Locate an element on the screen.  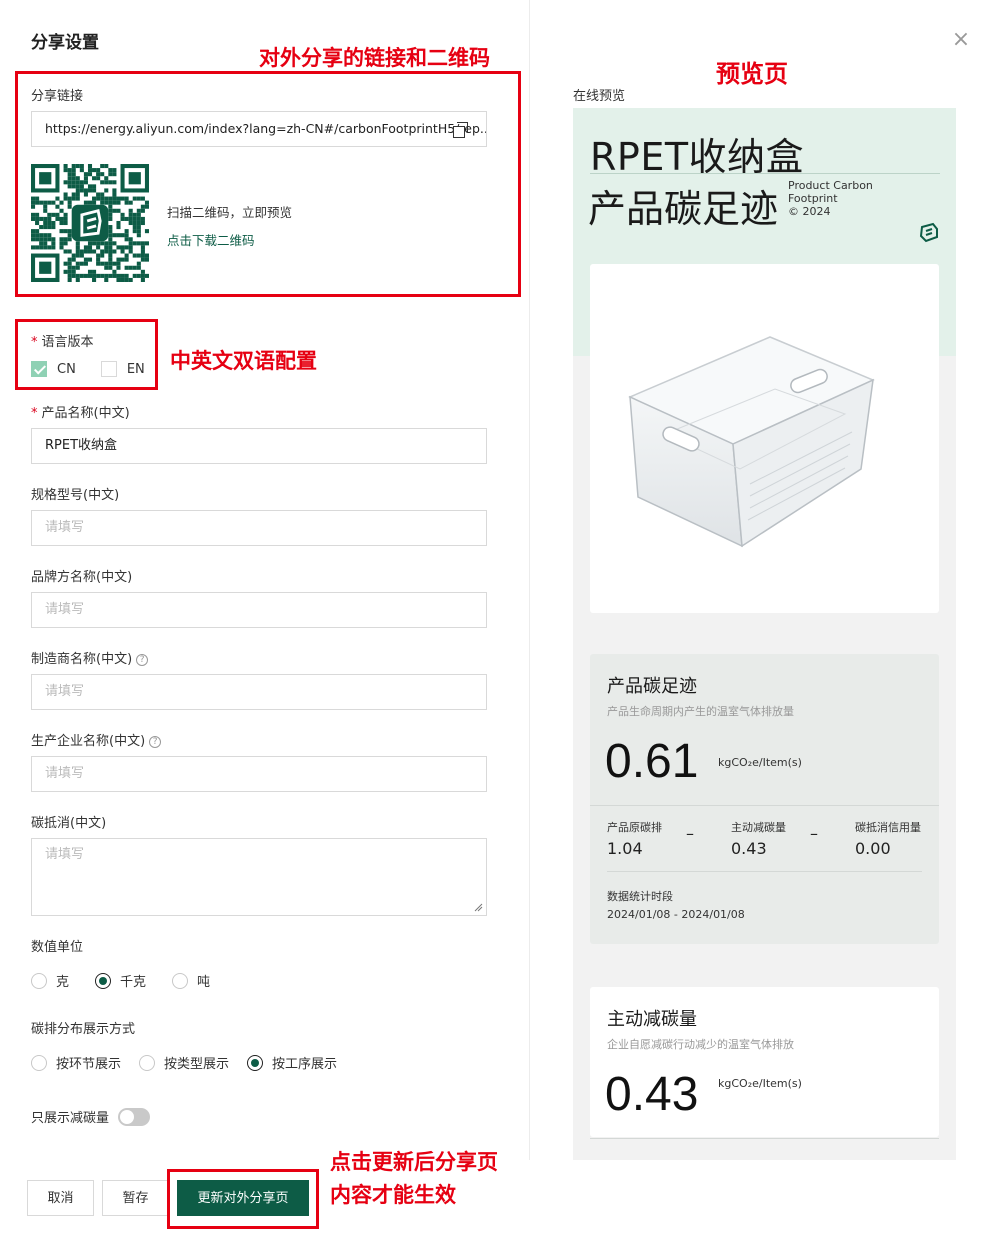
product-name-input: RPET收纳盒 is located at coordinates (259, 446).